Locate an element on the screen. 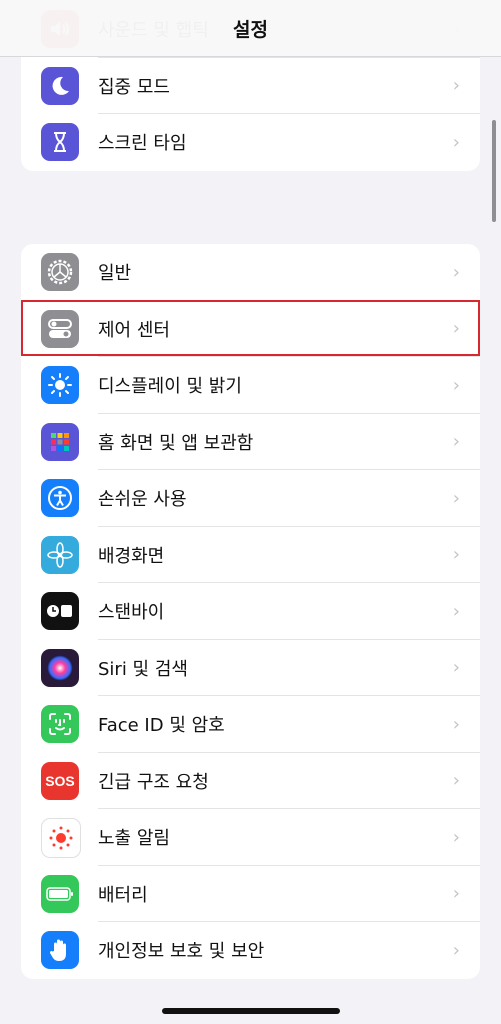 The height and width of the screenshot is (1024, 501). siri-icon is located at coordinates (60, 667).